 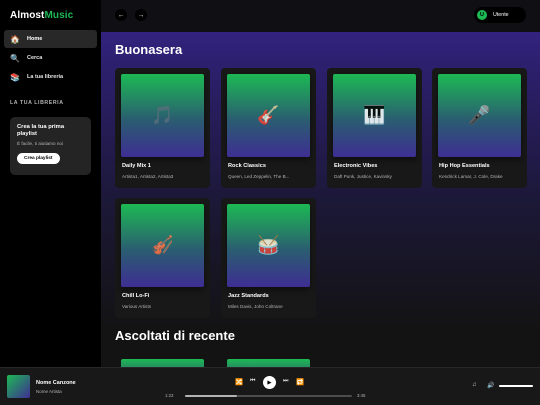 What do you see at coordinates (59, 15) in the screenshot?
I see `logo-accent-text: Music` at bounding box center [59, 15].